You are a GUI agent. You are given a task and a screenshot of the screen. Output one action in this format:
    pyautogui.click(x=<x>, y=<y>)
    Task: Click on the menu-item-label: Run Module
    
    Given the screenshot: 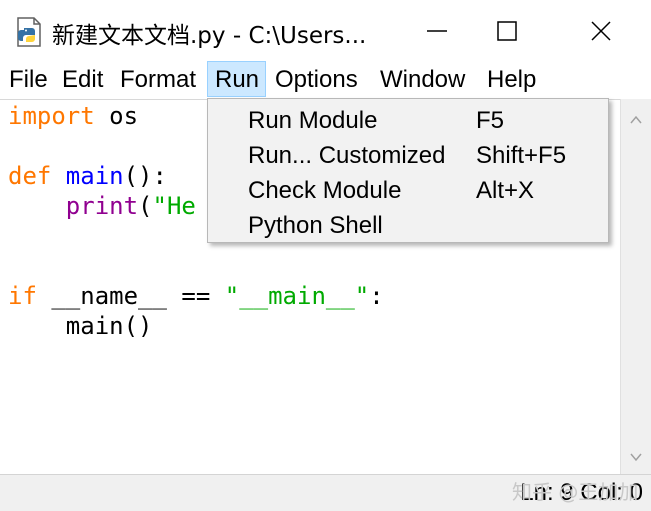 What is the action you would take?
    pyautogui.click(x=313, y=120)
    